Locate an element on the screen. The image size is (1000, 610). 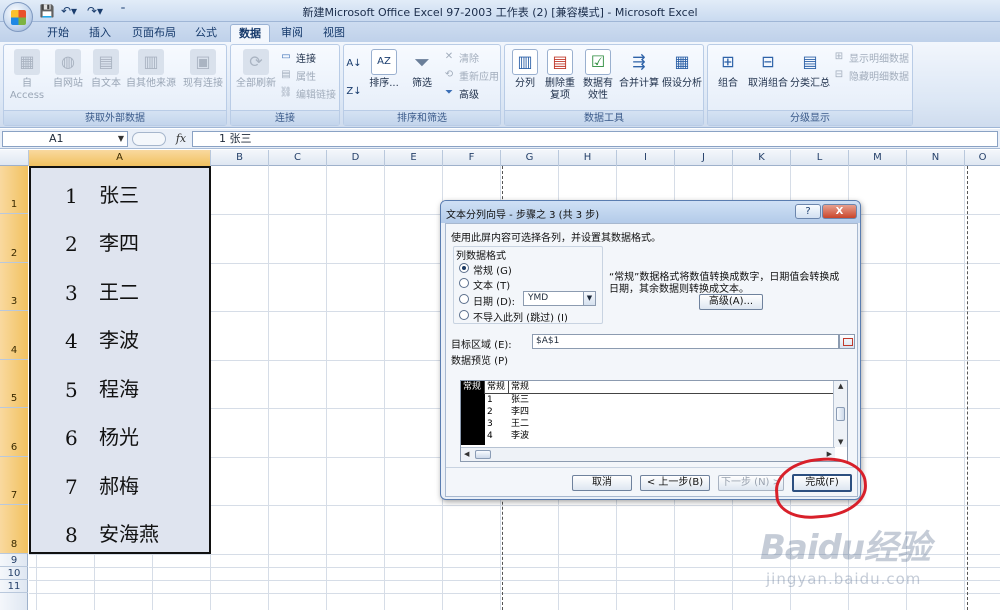
column-header-h: H is located at coordinates (588, 158).